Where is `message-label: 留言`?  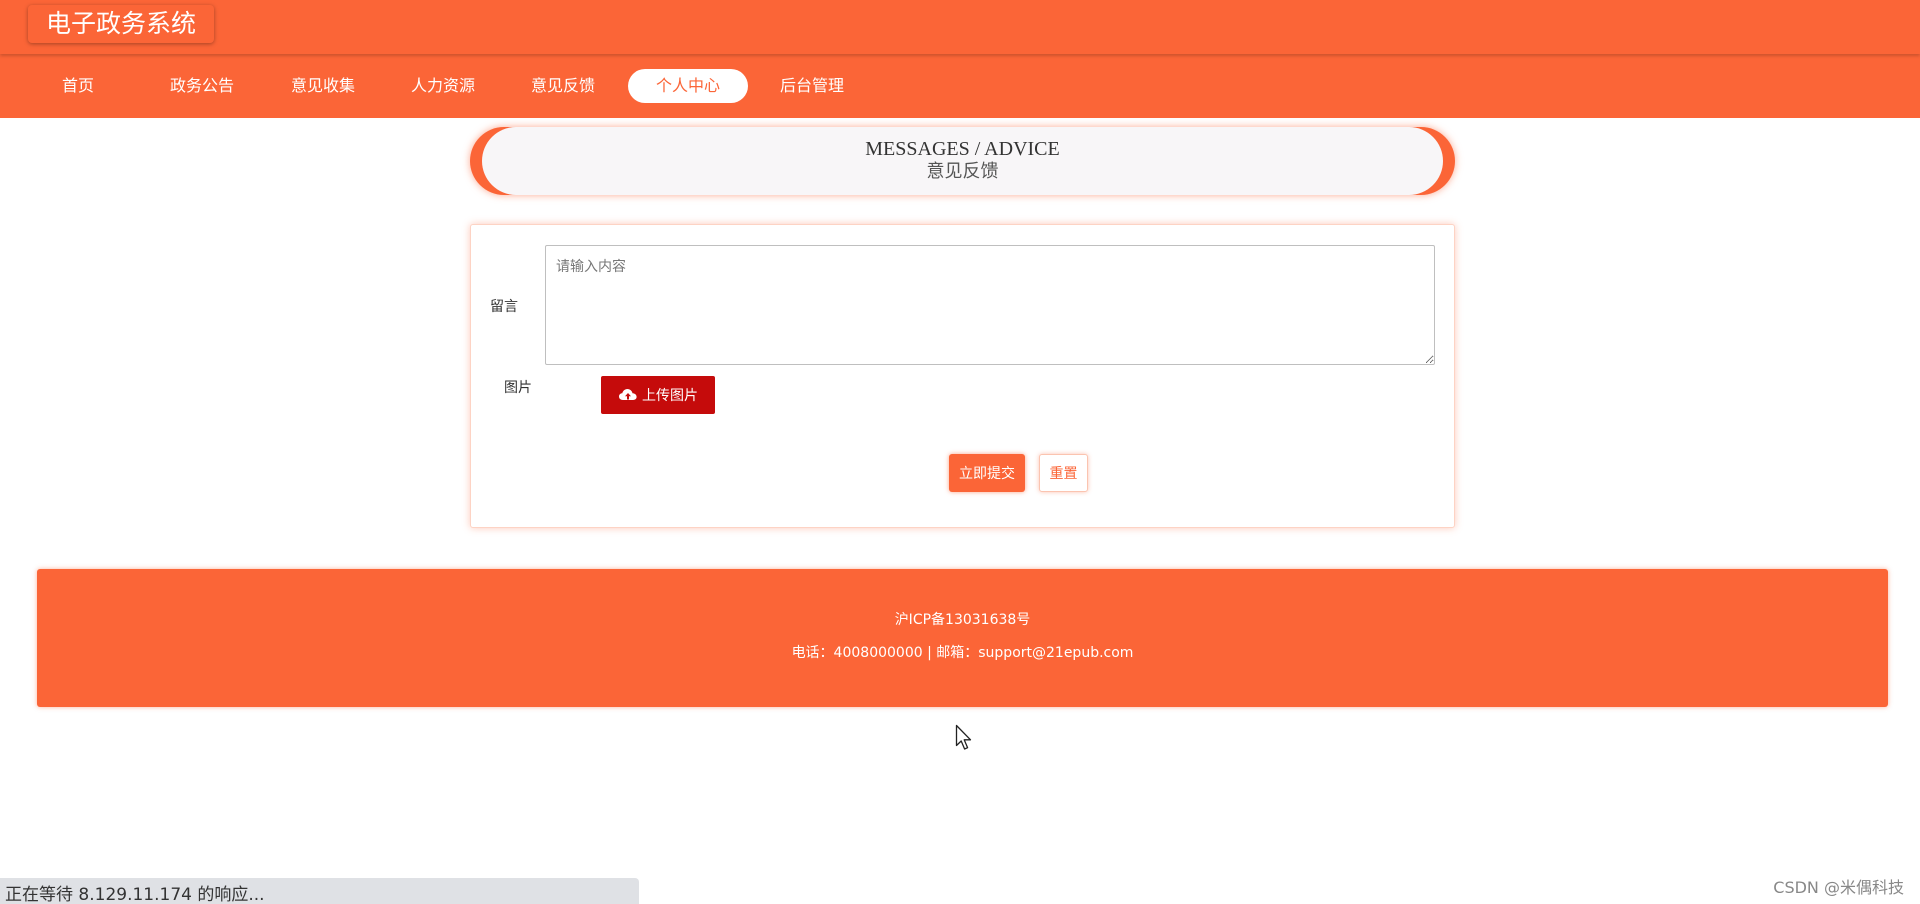 message-label: 留言 is located at coordinates (504, 307).